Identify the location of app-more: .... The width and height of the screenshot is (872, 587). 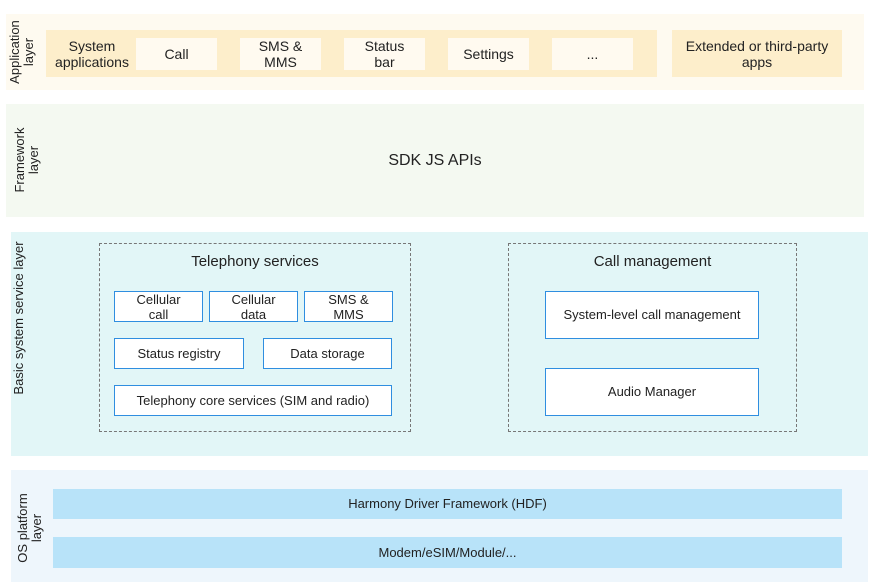
(592, 54).